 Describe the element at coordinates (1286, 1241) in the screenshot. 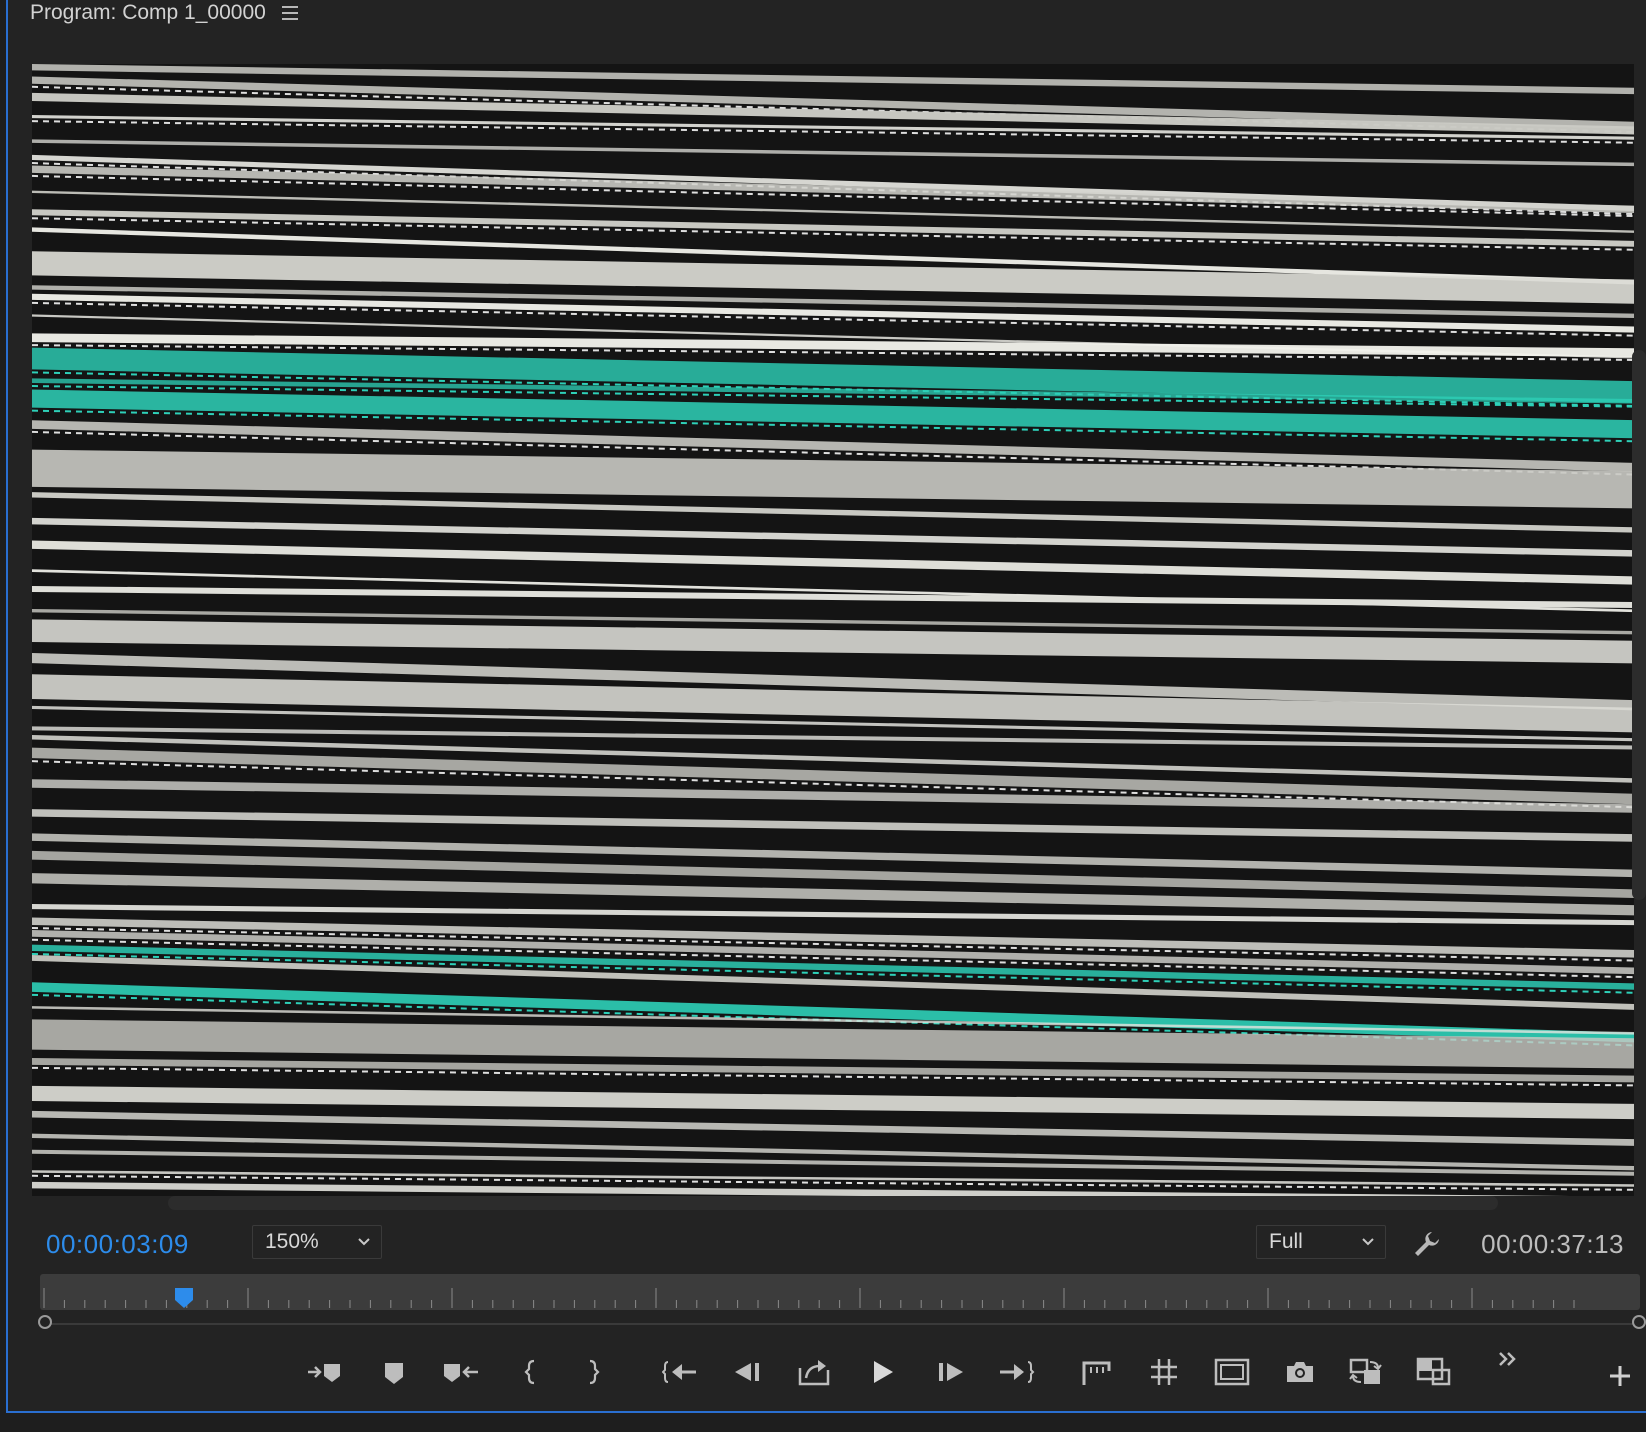

I see `playback-resolution-value: Full` at that location.